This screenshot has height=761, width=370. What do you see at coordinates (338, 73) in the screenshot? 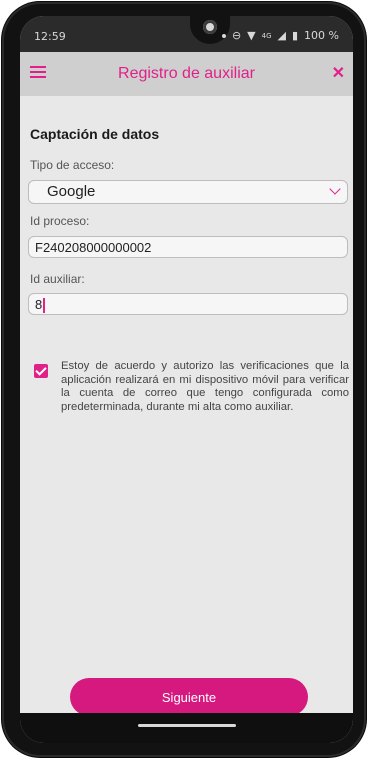
I see `close-icon: ✕` at bounding box center [338, 73].